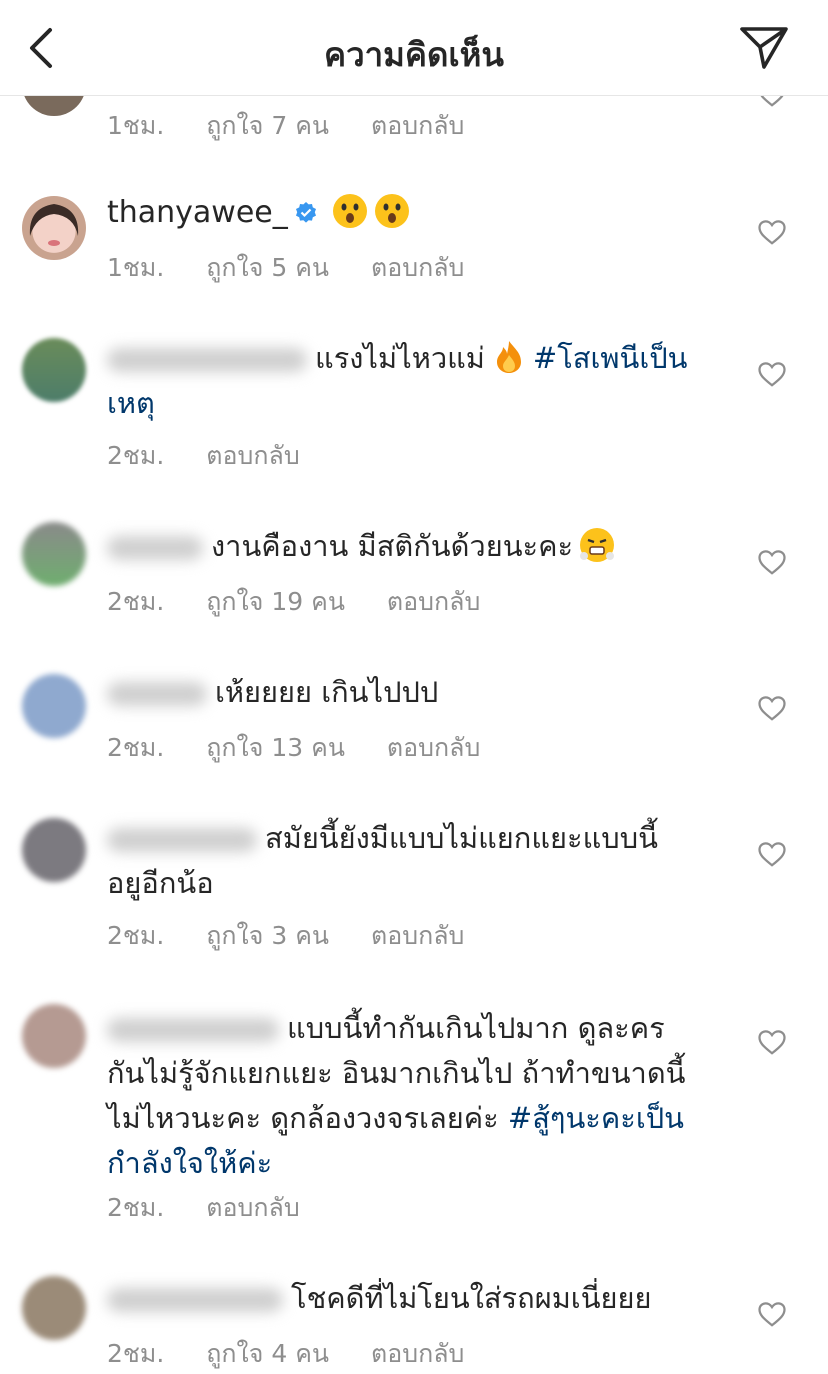 This screenshot has height=1374, width=828. I want to click on comment-likes: ถูกใจ 4 คน, so click(267, 1353).